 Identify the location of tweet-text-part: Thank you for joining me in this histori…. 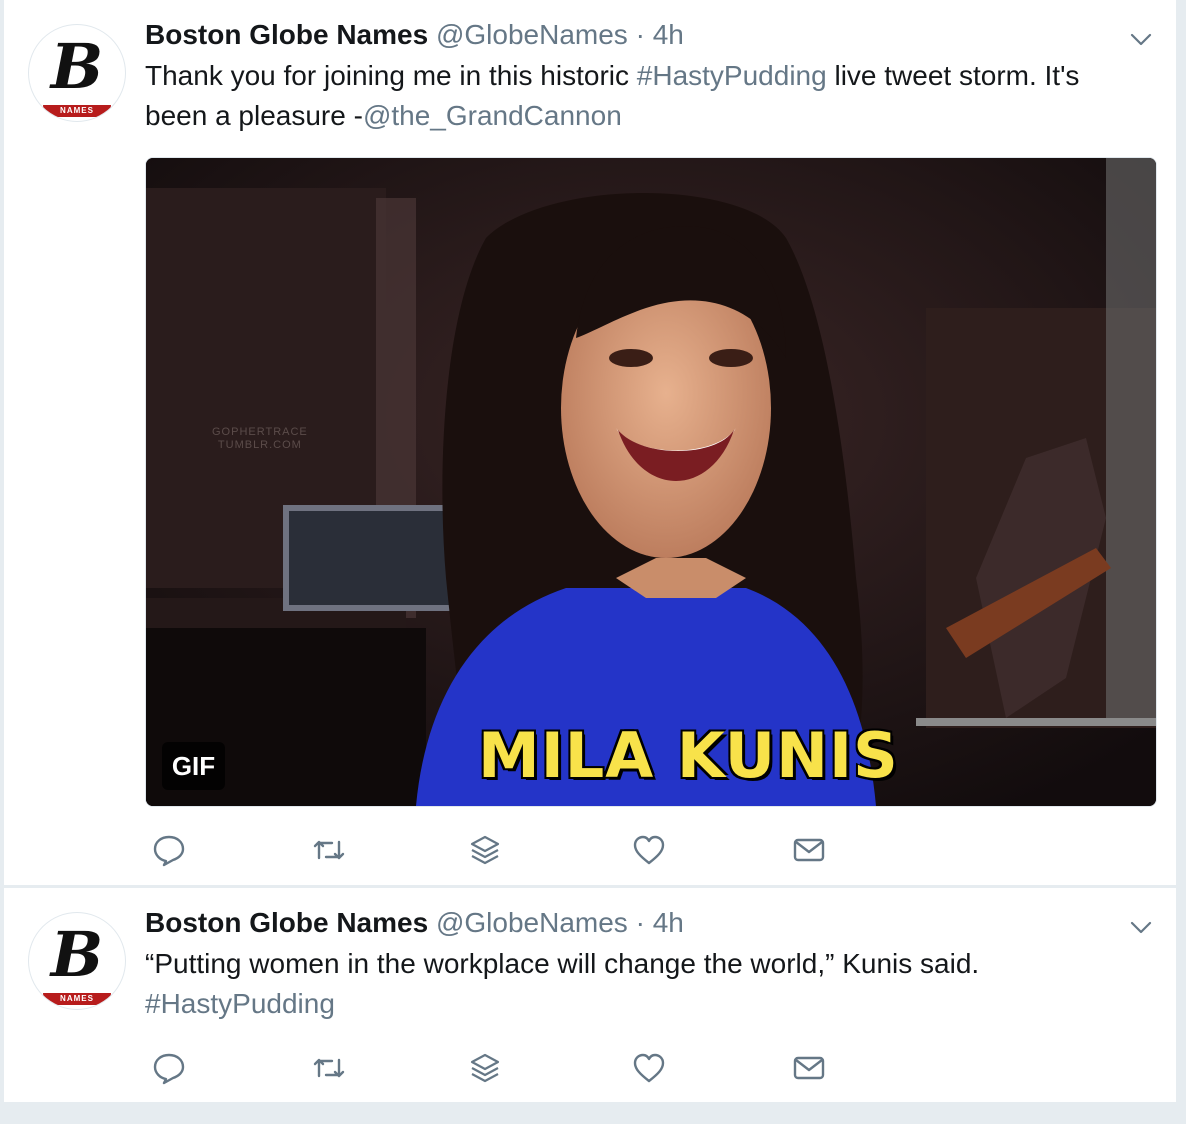
(391, 75).